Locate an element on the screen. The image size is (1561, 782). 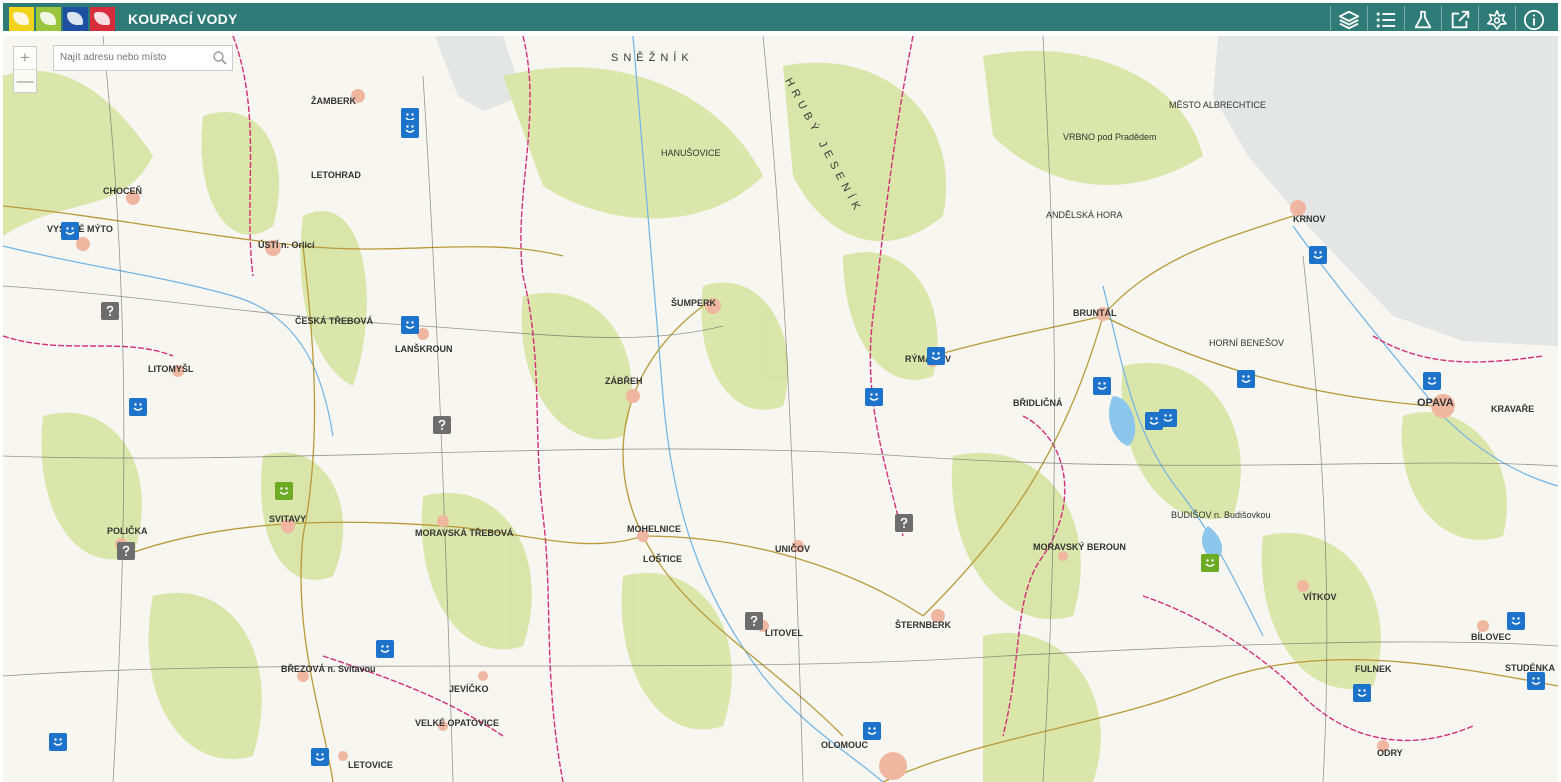
star-gear-icon is located at coordinates (1497, 20).